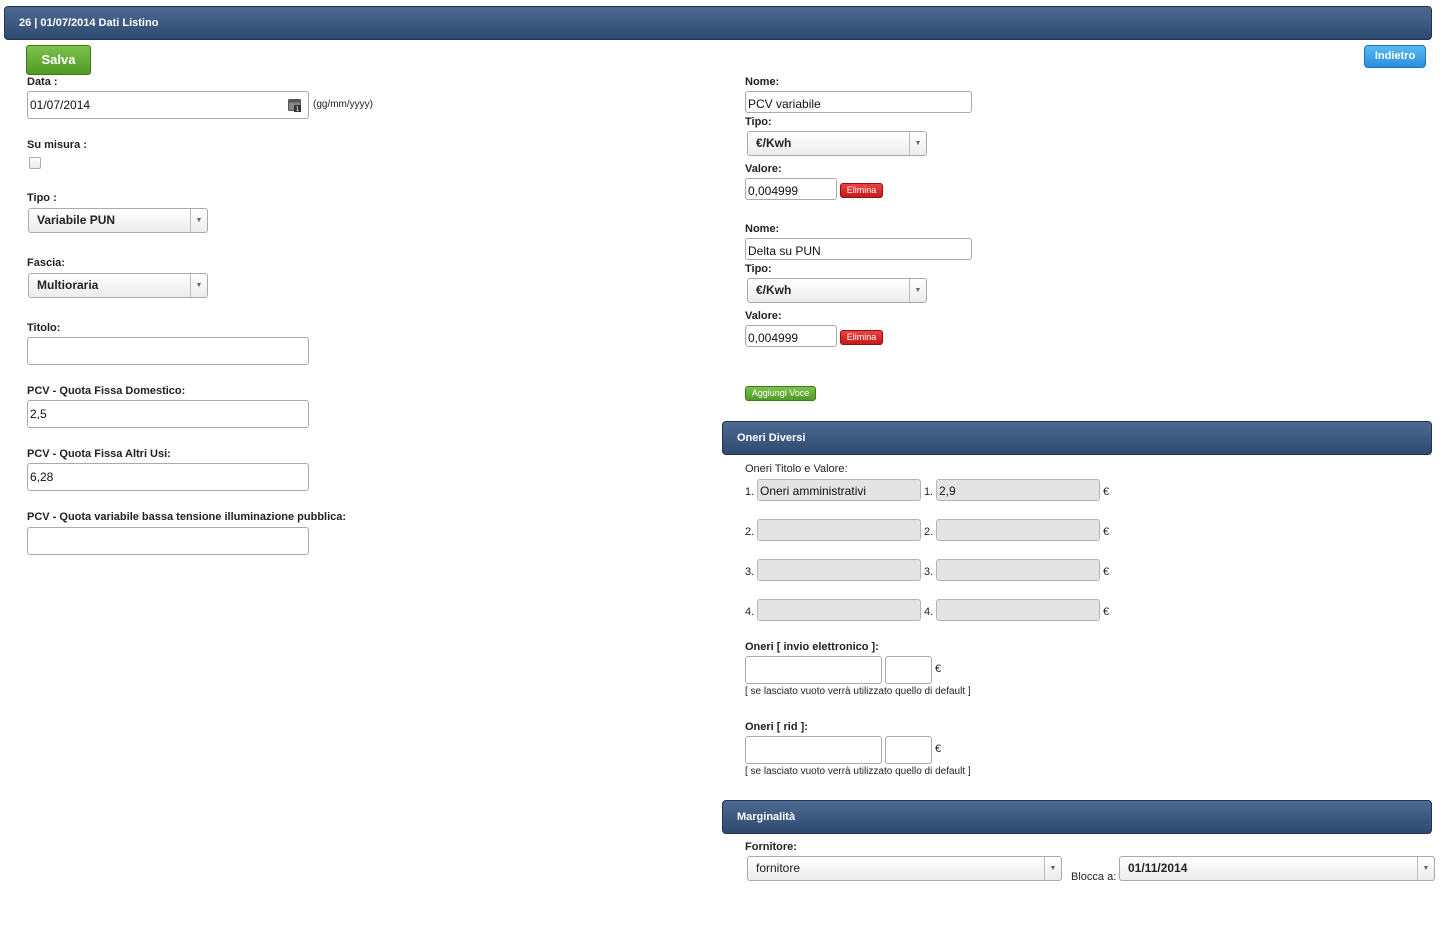 The image size is (1440, 930). I want to click on calendar-icon: 1, so click(295, 105).